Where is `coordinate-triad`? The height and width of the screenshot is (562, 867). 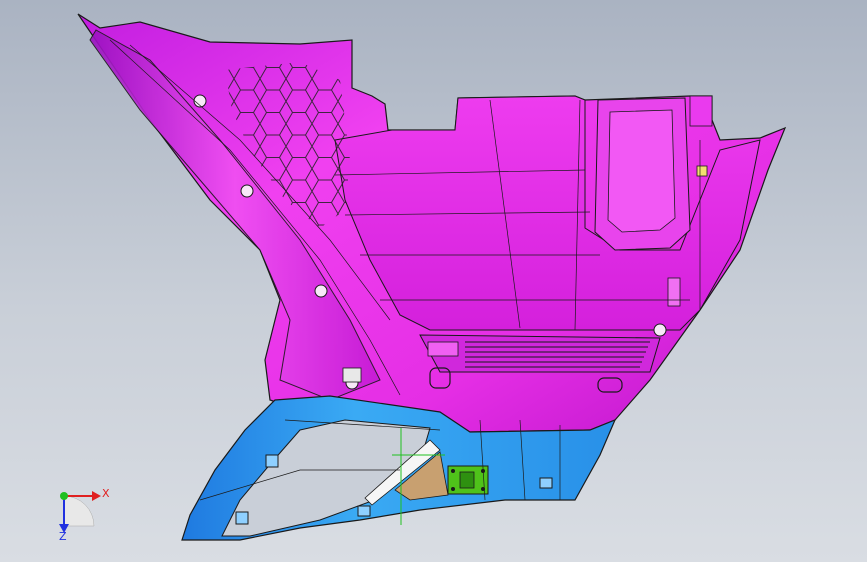 coordinate-triad is located at coordinates (80, 512).